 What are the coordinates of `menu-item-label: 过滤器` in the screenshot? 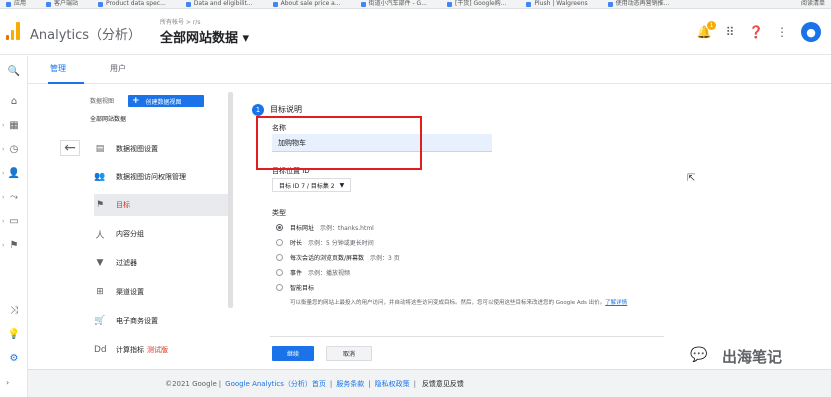 It's located at (126, 263).